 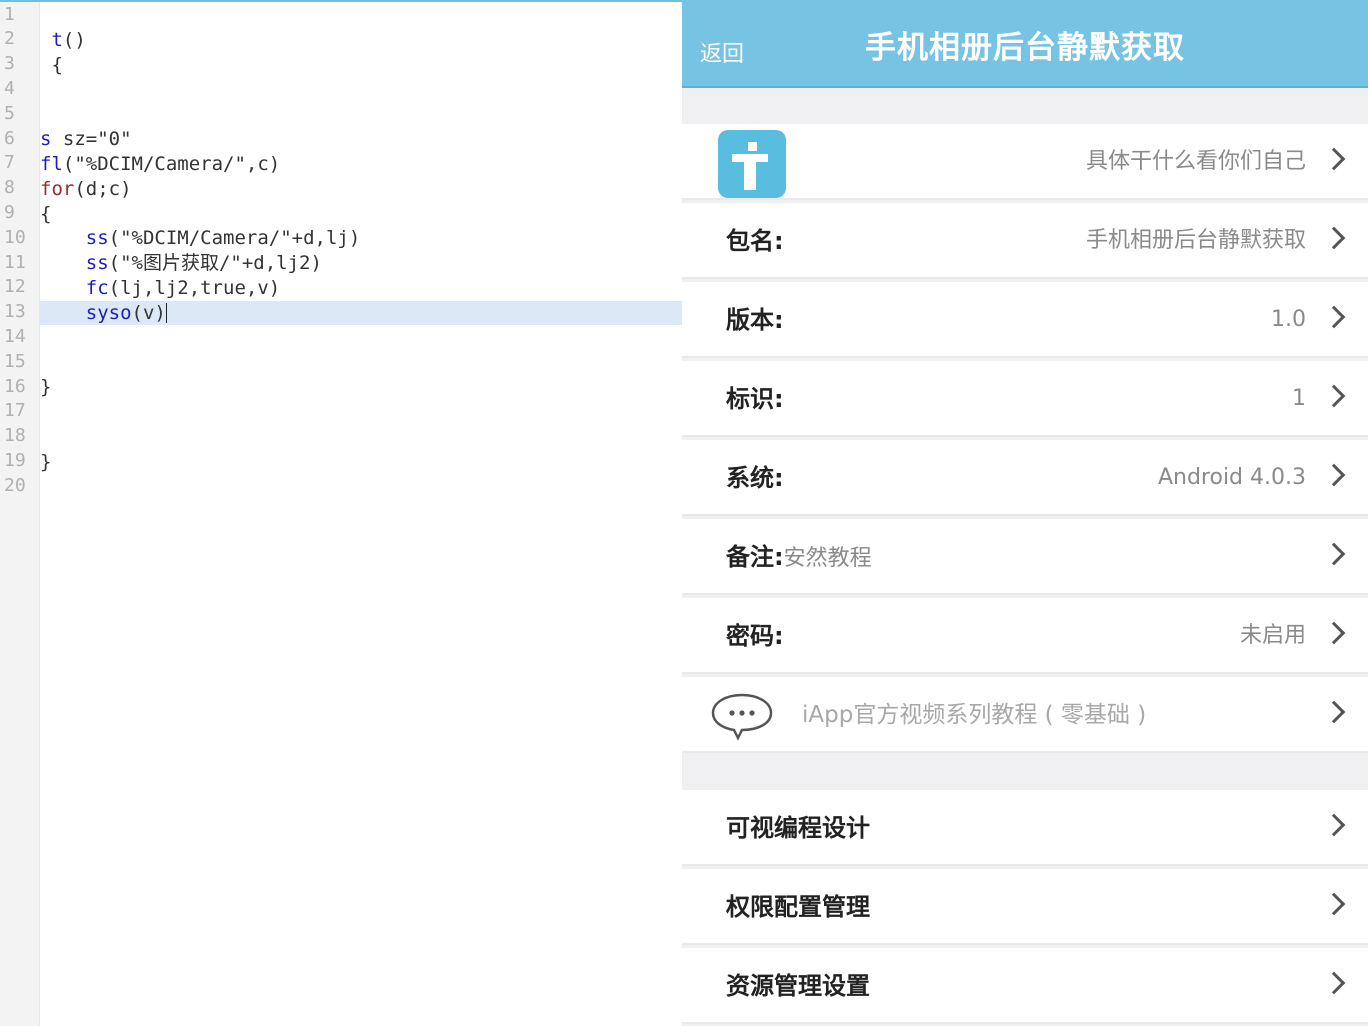 What do you see at coordinates (361, 288) in the screenshot?
I see `code-line-12: fc(lj,lj2,true,v)` at bounding box center [361, 288].